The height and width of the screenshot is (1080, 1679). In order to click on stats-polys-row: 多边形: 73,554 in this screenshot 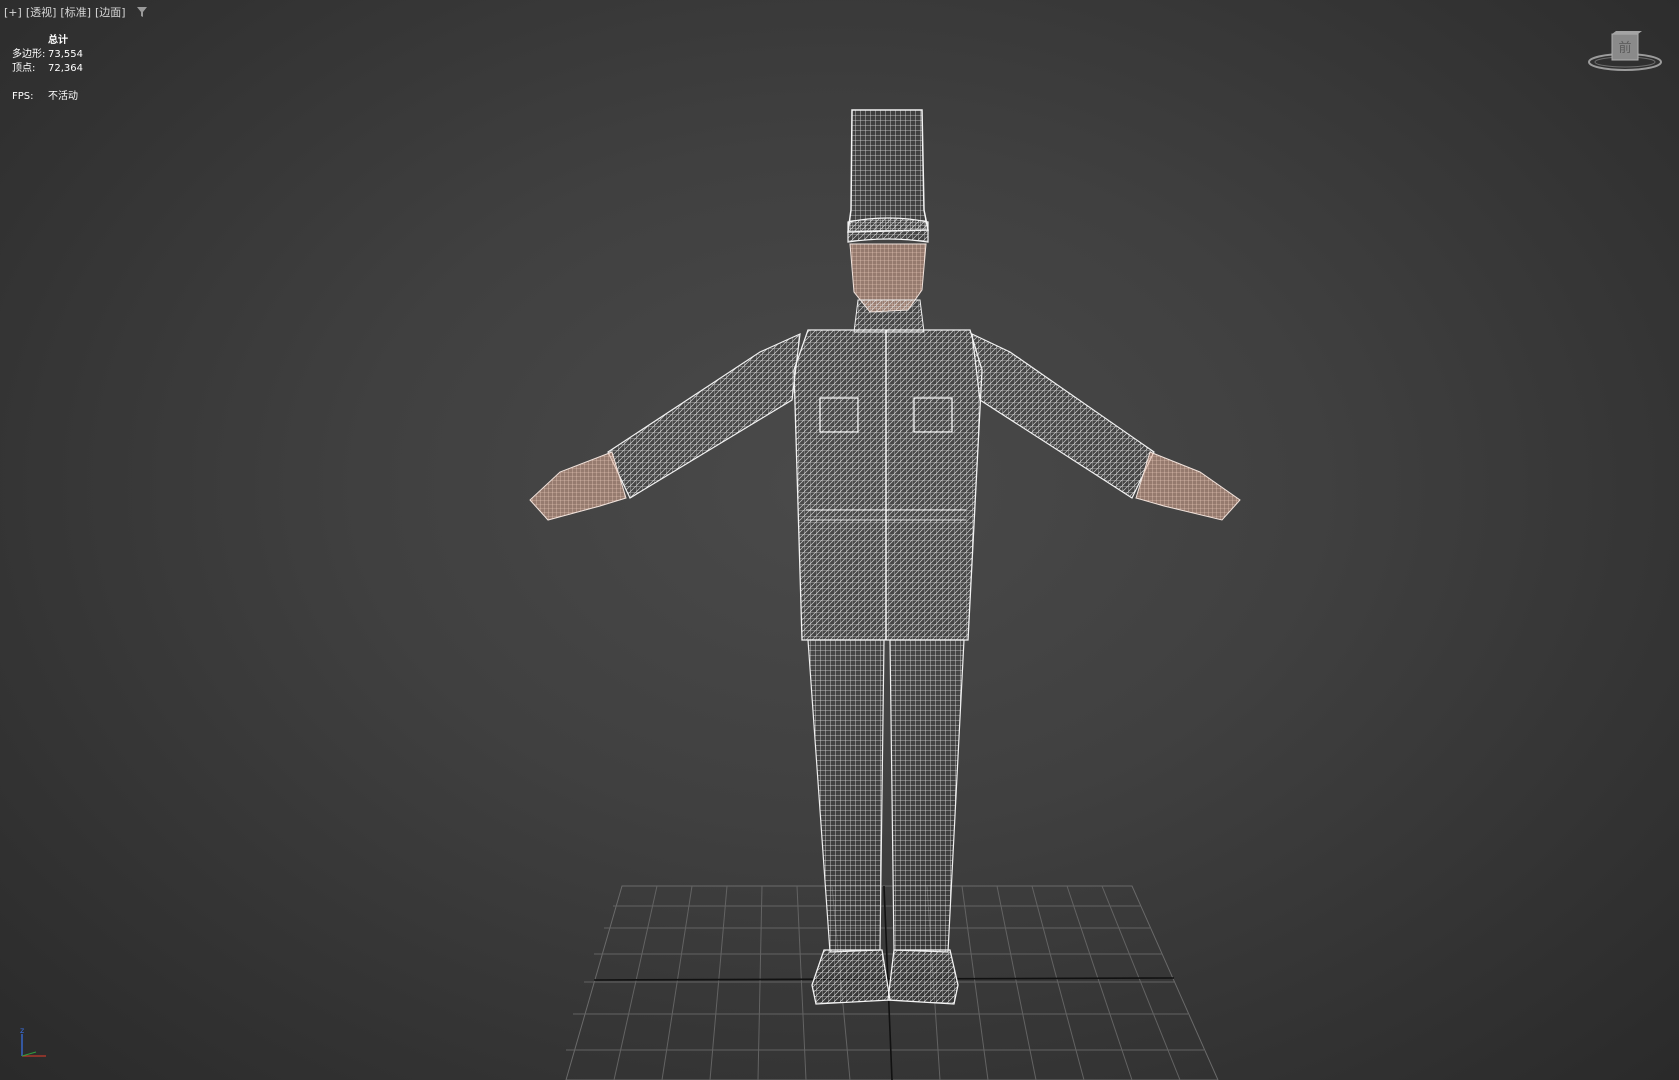, I will do `click(47, 55)`.